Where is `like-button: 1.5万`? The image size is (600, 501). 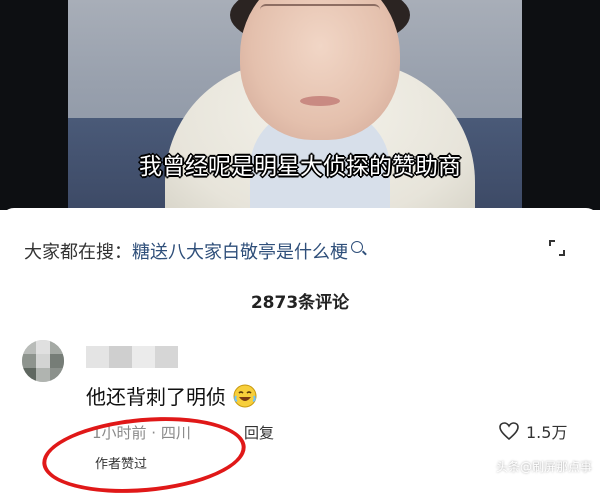
like-button: 1.5万 is located at coordinates (532, 431).